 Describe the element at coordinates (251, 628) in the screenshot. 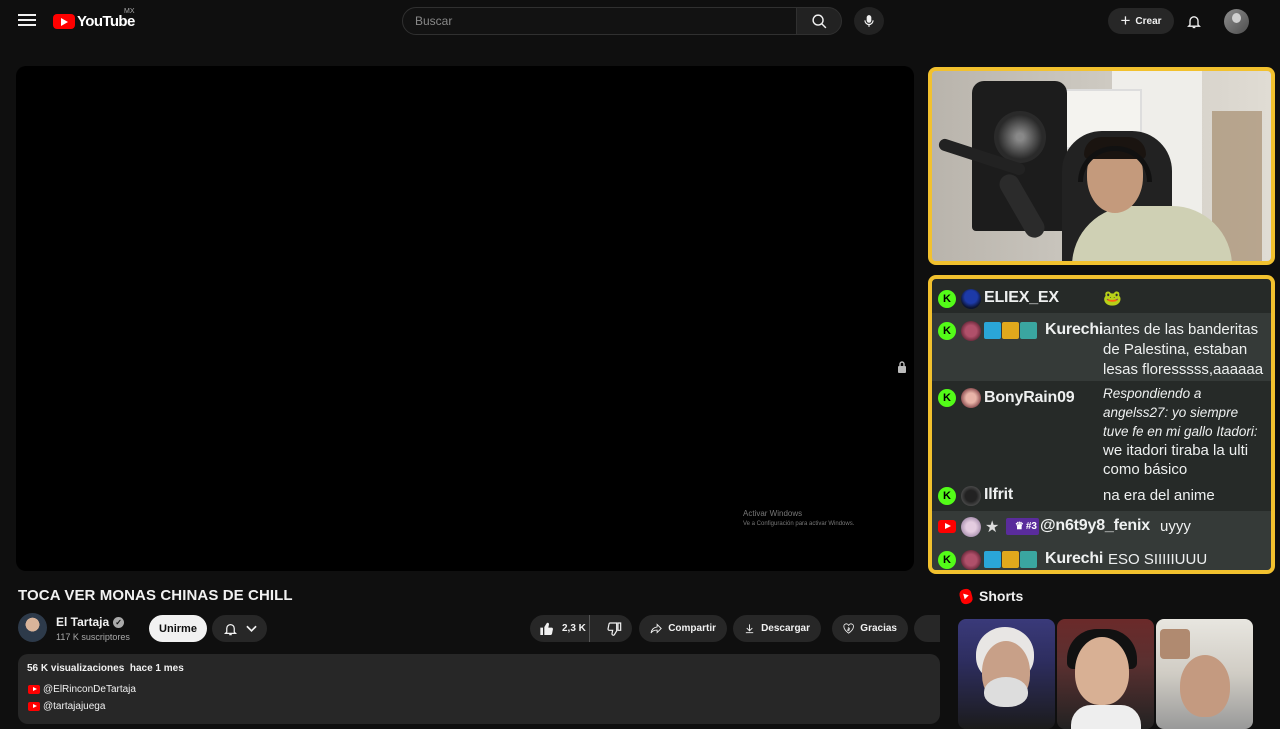

I see `chevron-down-icon` at that location.